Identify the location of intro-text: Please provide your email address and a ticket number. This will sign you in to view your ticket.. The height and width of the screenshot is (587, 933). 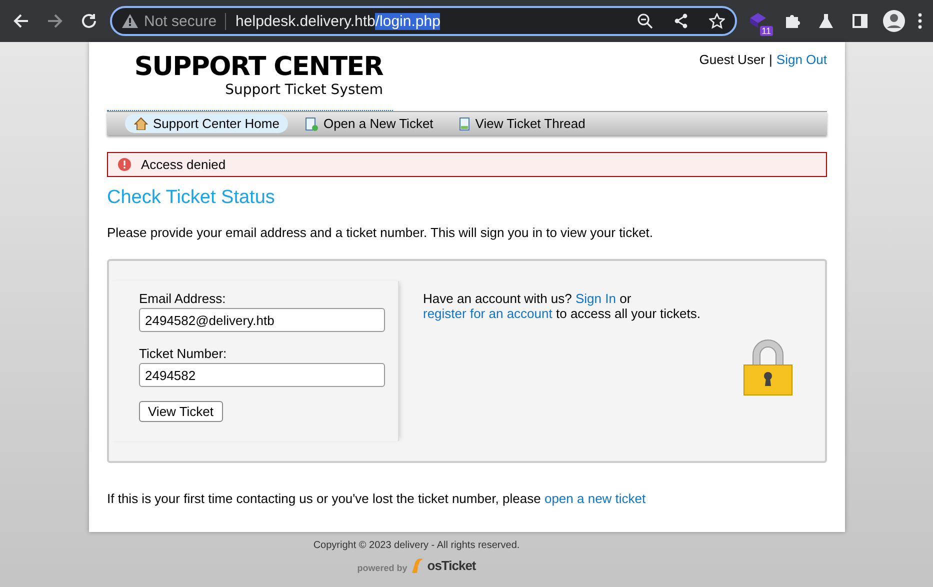
(380, 232).